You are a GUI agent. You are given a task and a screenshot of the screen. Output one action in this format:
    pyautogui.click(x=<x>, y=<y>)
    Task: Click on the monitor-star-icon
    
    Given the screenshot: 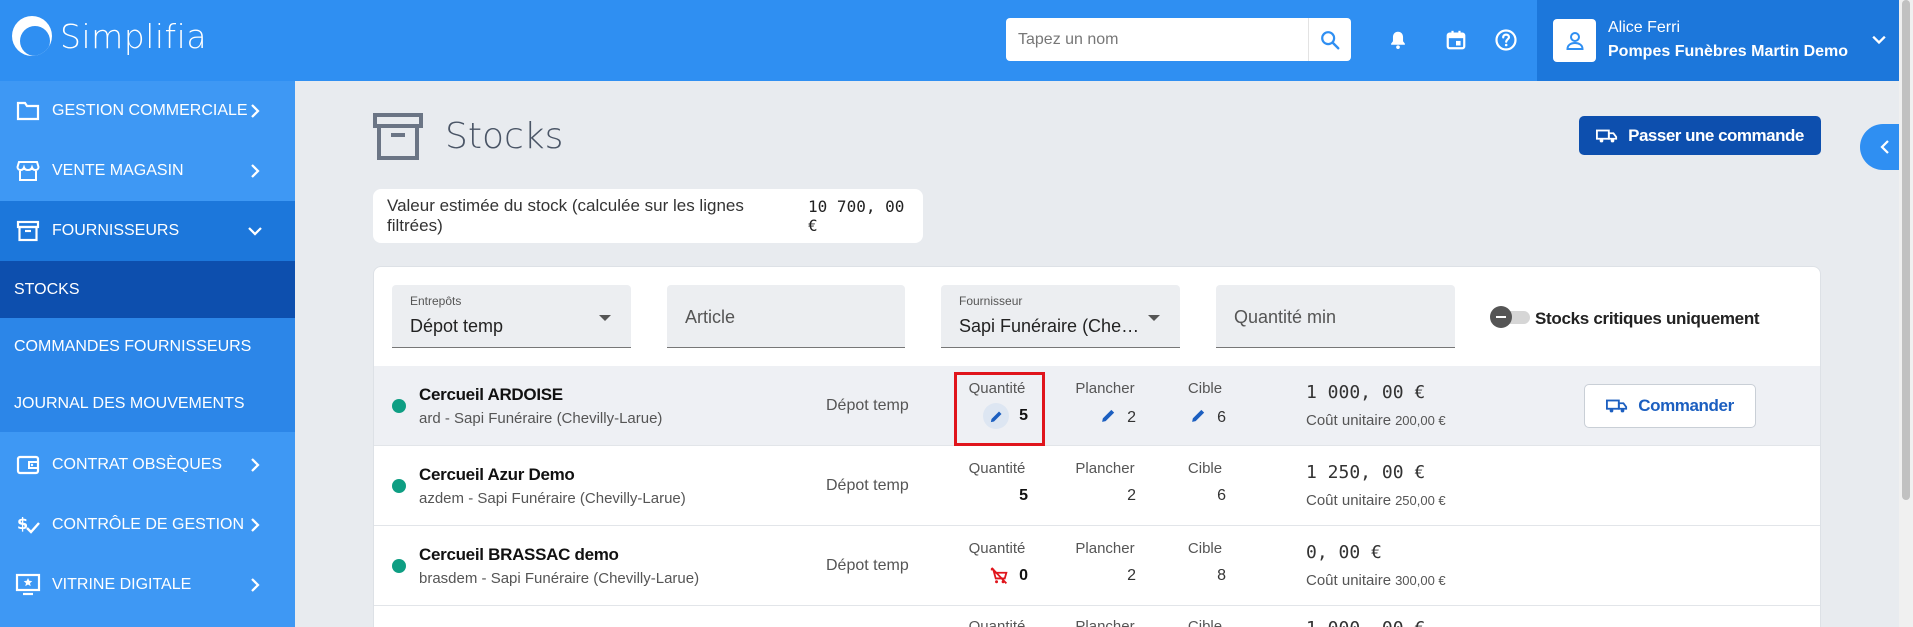 What is the action you would take?
    pyautogui.click(x=28, y=585)
    